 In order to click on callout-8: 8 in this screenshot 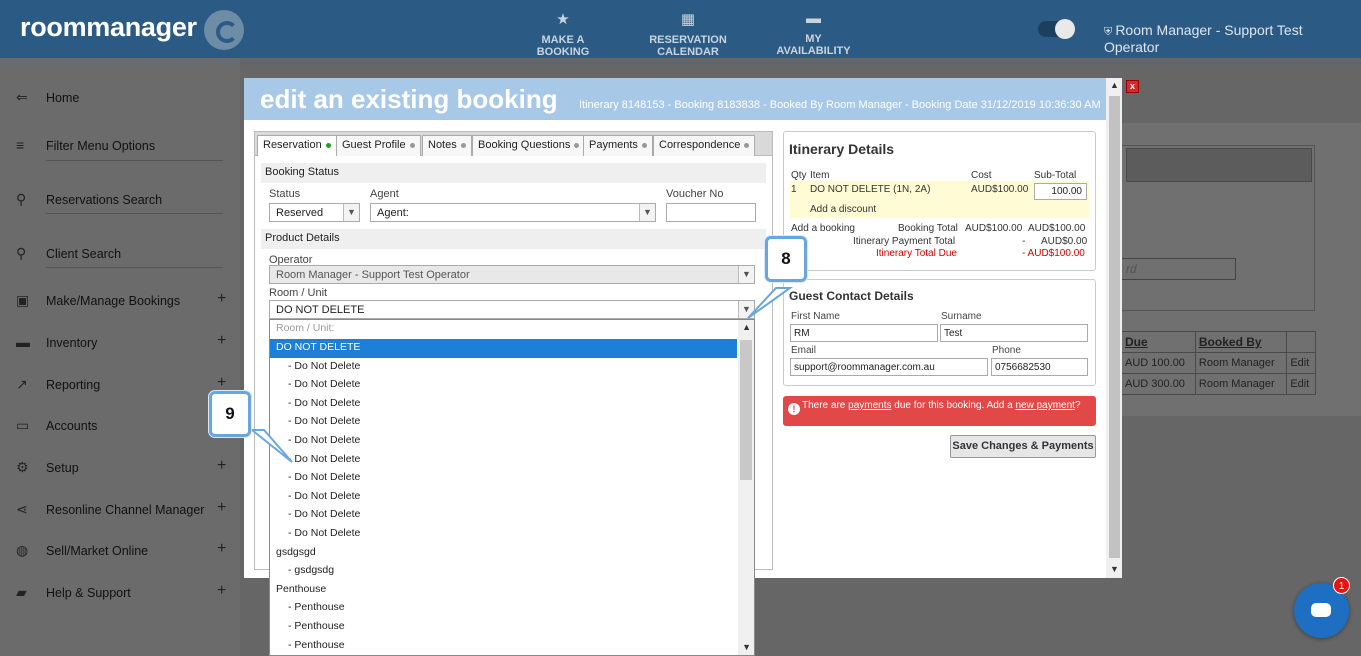, I will do `click(786, 259)`.